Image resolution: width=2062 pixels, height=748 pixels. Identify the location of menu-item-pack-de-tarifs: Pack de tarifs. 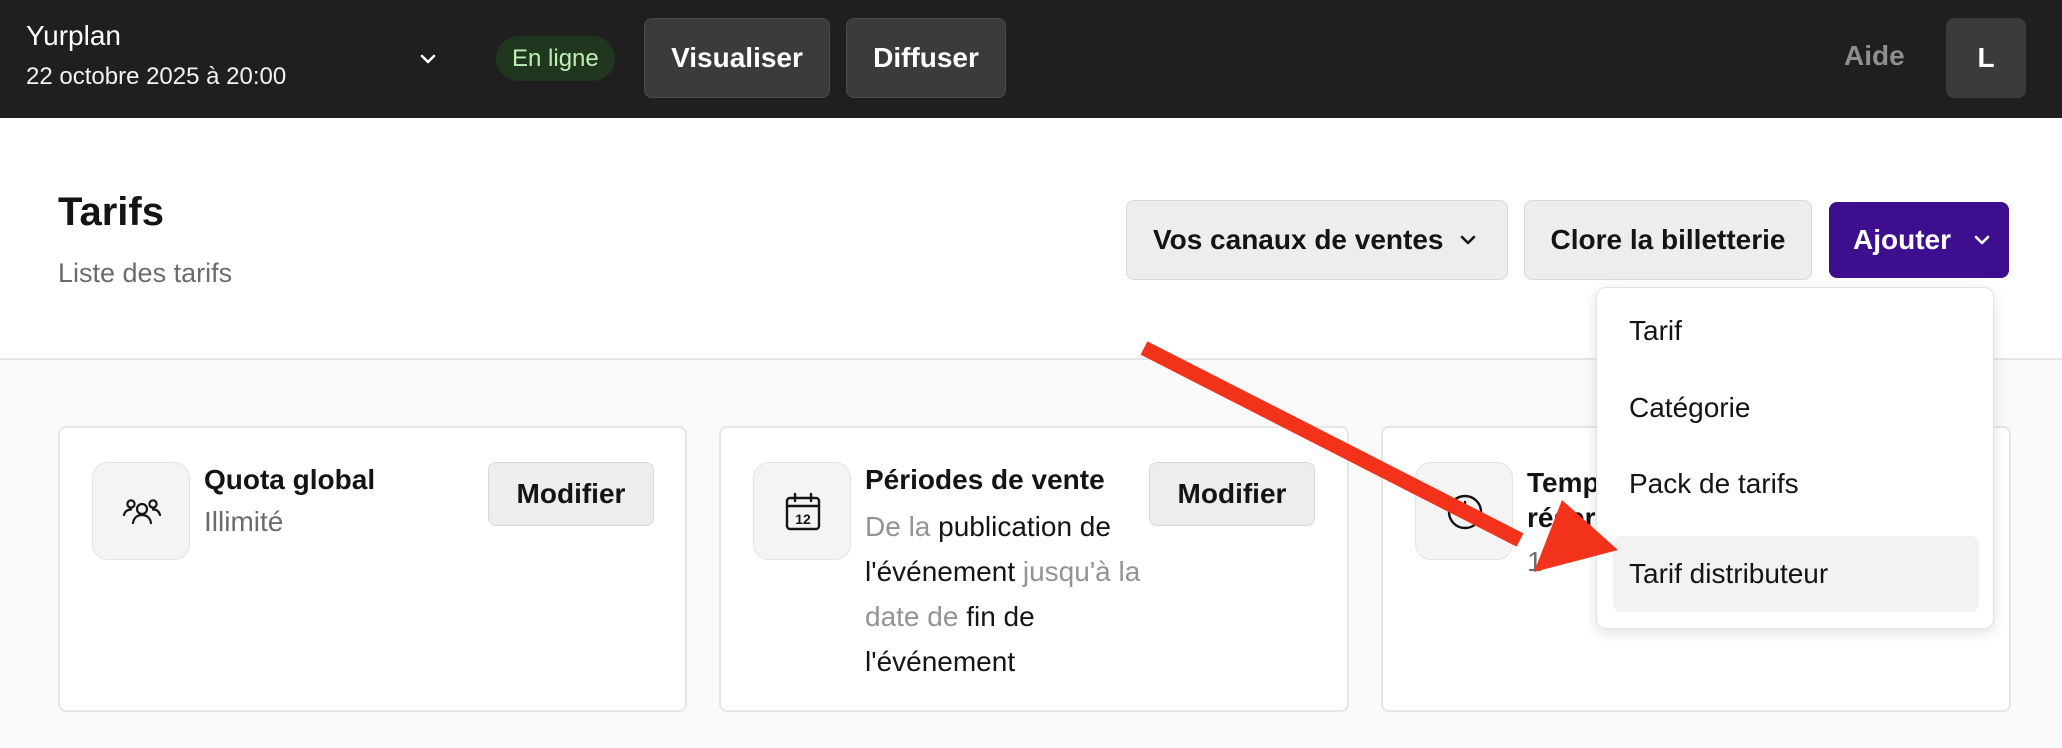
(1796, 484).